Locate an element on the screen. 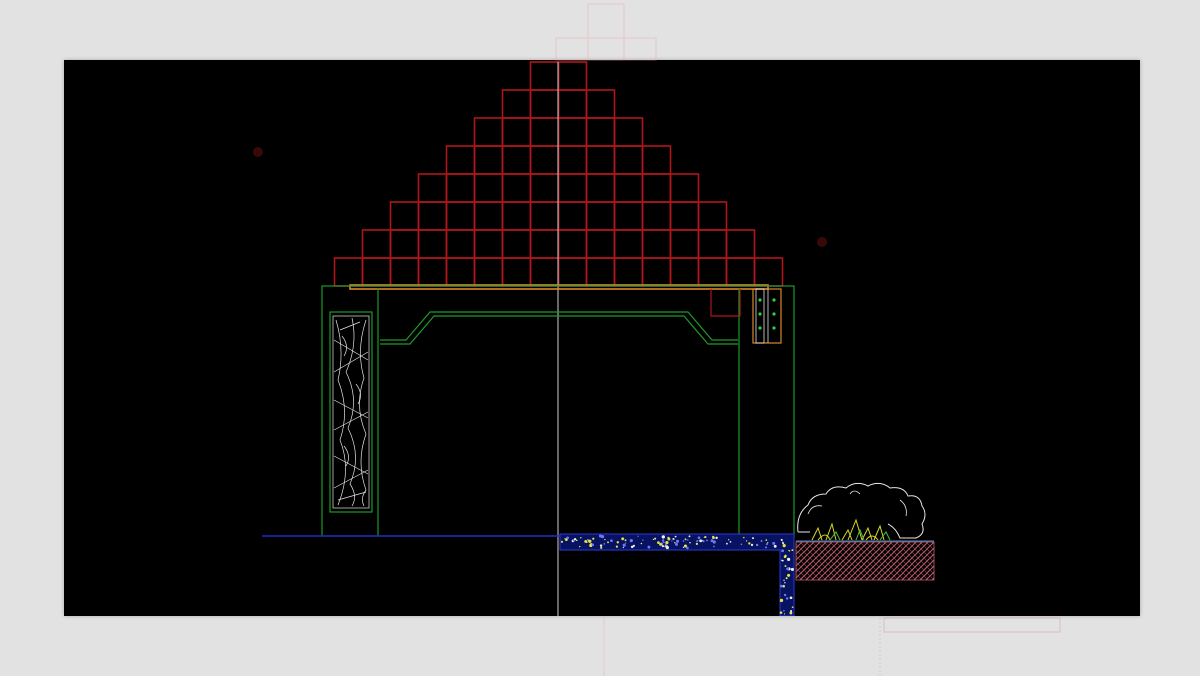 The height and width of the screenshot is (676, 1200). gravel-foundation is located at coordinates (677, 574).